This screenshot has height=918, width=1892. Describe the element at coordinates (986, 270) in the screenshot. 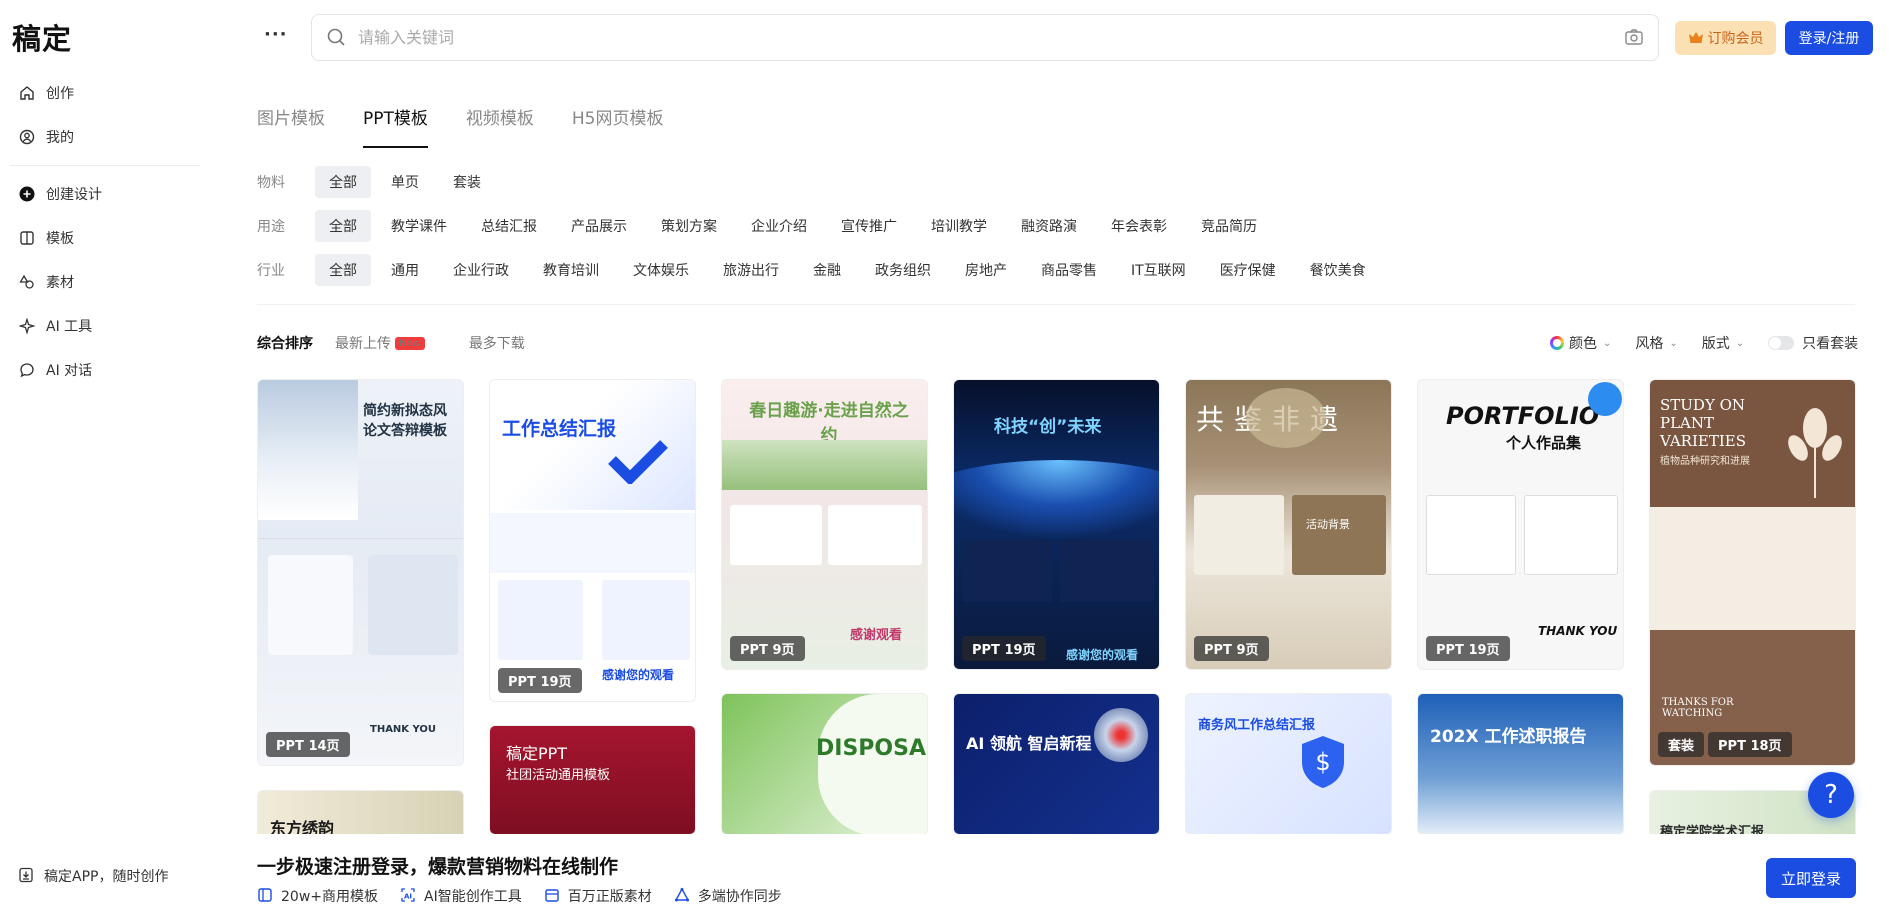

I see `filter-chip: 房地产` at that location.